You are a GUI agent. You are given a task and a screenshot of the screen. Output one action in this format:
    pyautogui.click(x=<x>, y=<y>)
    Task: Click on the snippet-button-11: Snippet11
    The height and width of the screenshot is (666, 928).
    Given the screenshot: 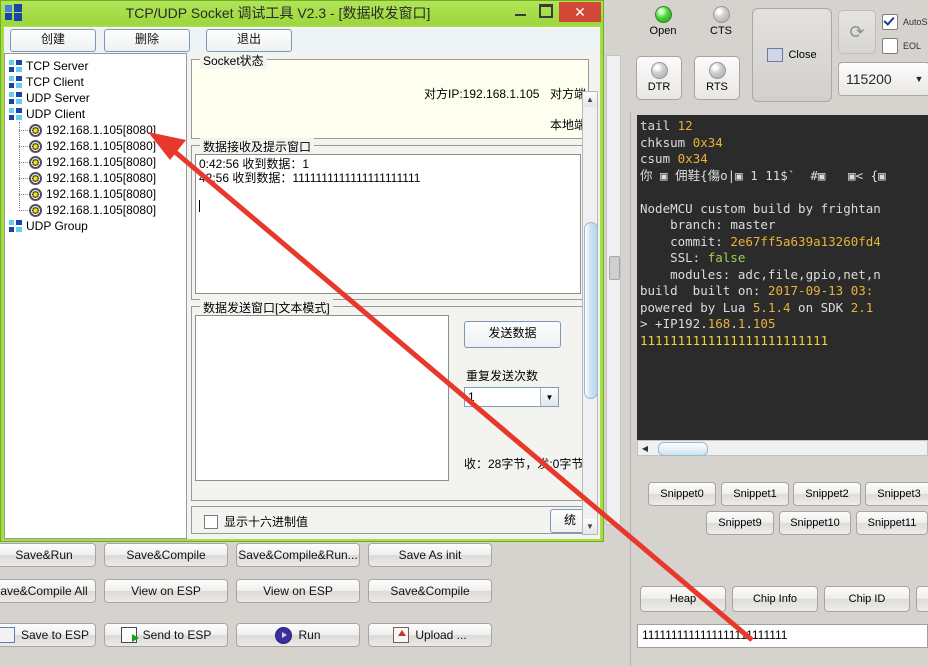 What is the action you would take?
    pyautogui.click(x=892, y=523)
    